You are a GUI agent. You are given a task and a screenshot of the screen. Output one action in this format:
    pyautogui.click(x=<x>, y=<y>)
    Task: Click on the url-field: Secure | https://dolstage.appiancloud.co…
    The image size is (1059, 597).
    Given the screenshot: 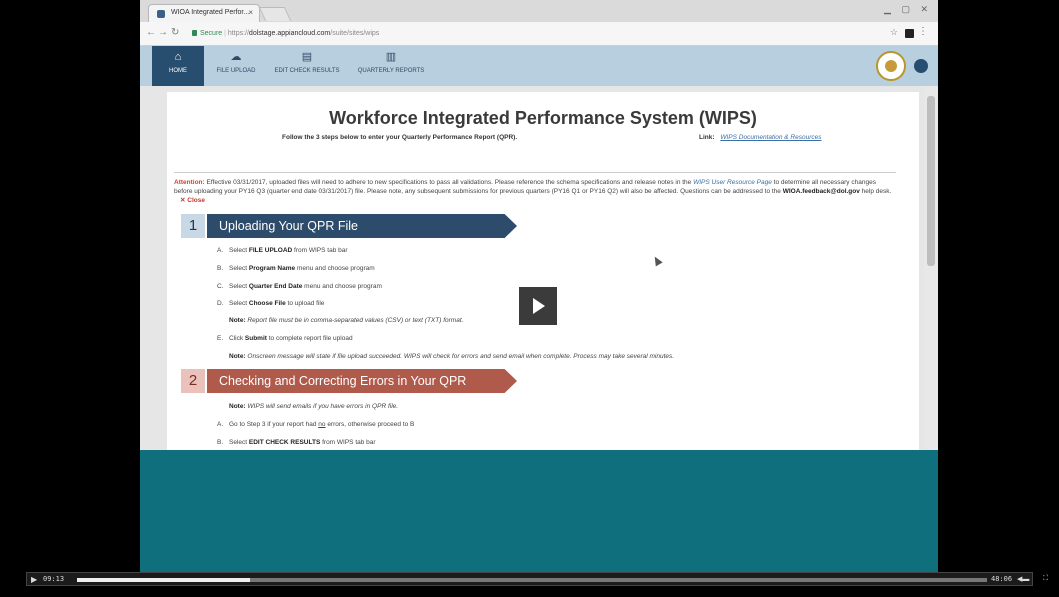 What is the action you would take?
    pyautogui.click(x=531, y=34)
    